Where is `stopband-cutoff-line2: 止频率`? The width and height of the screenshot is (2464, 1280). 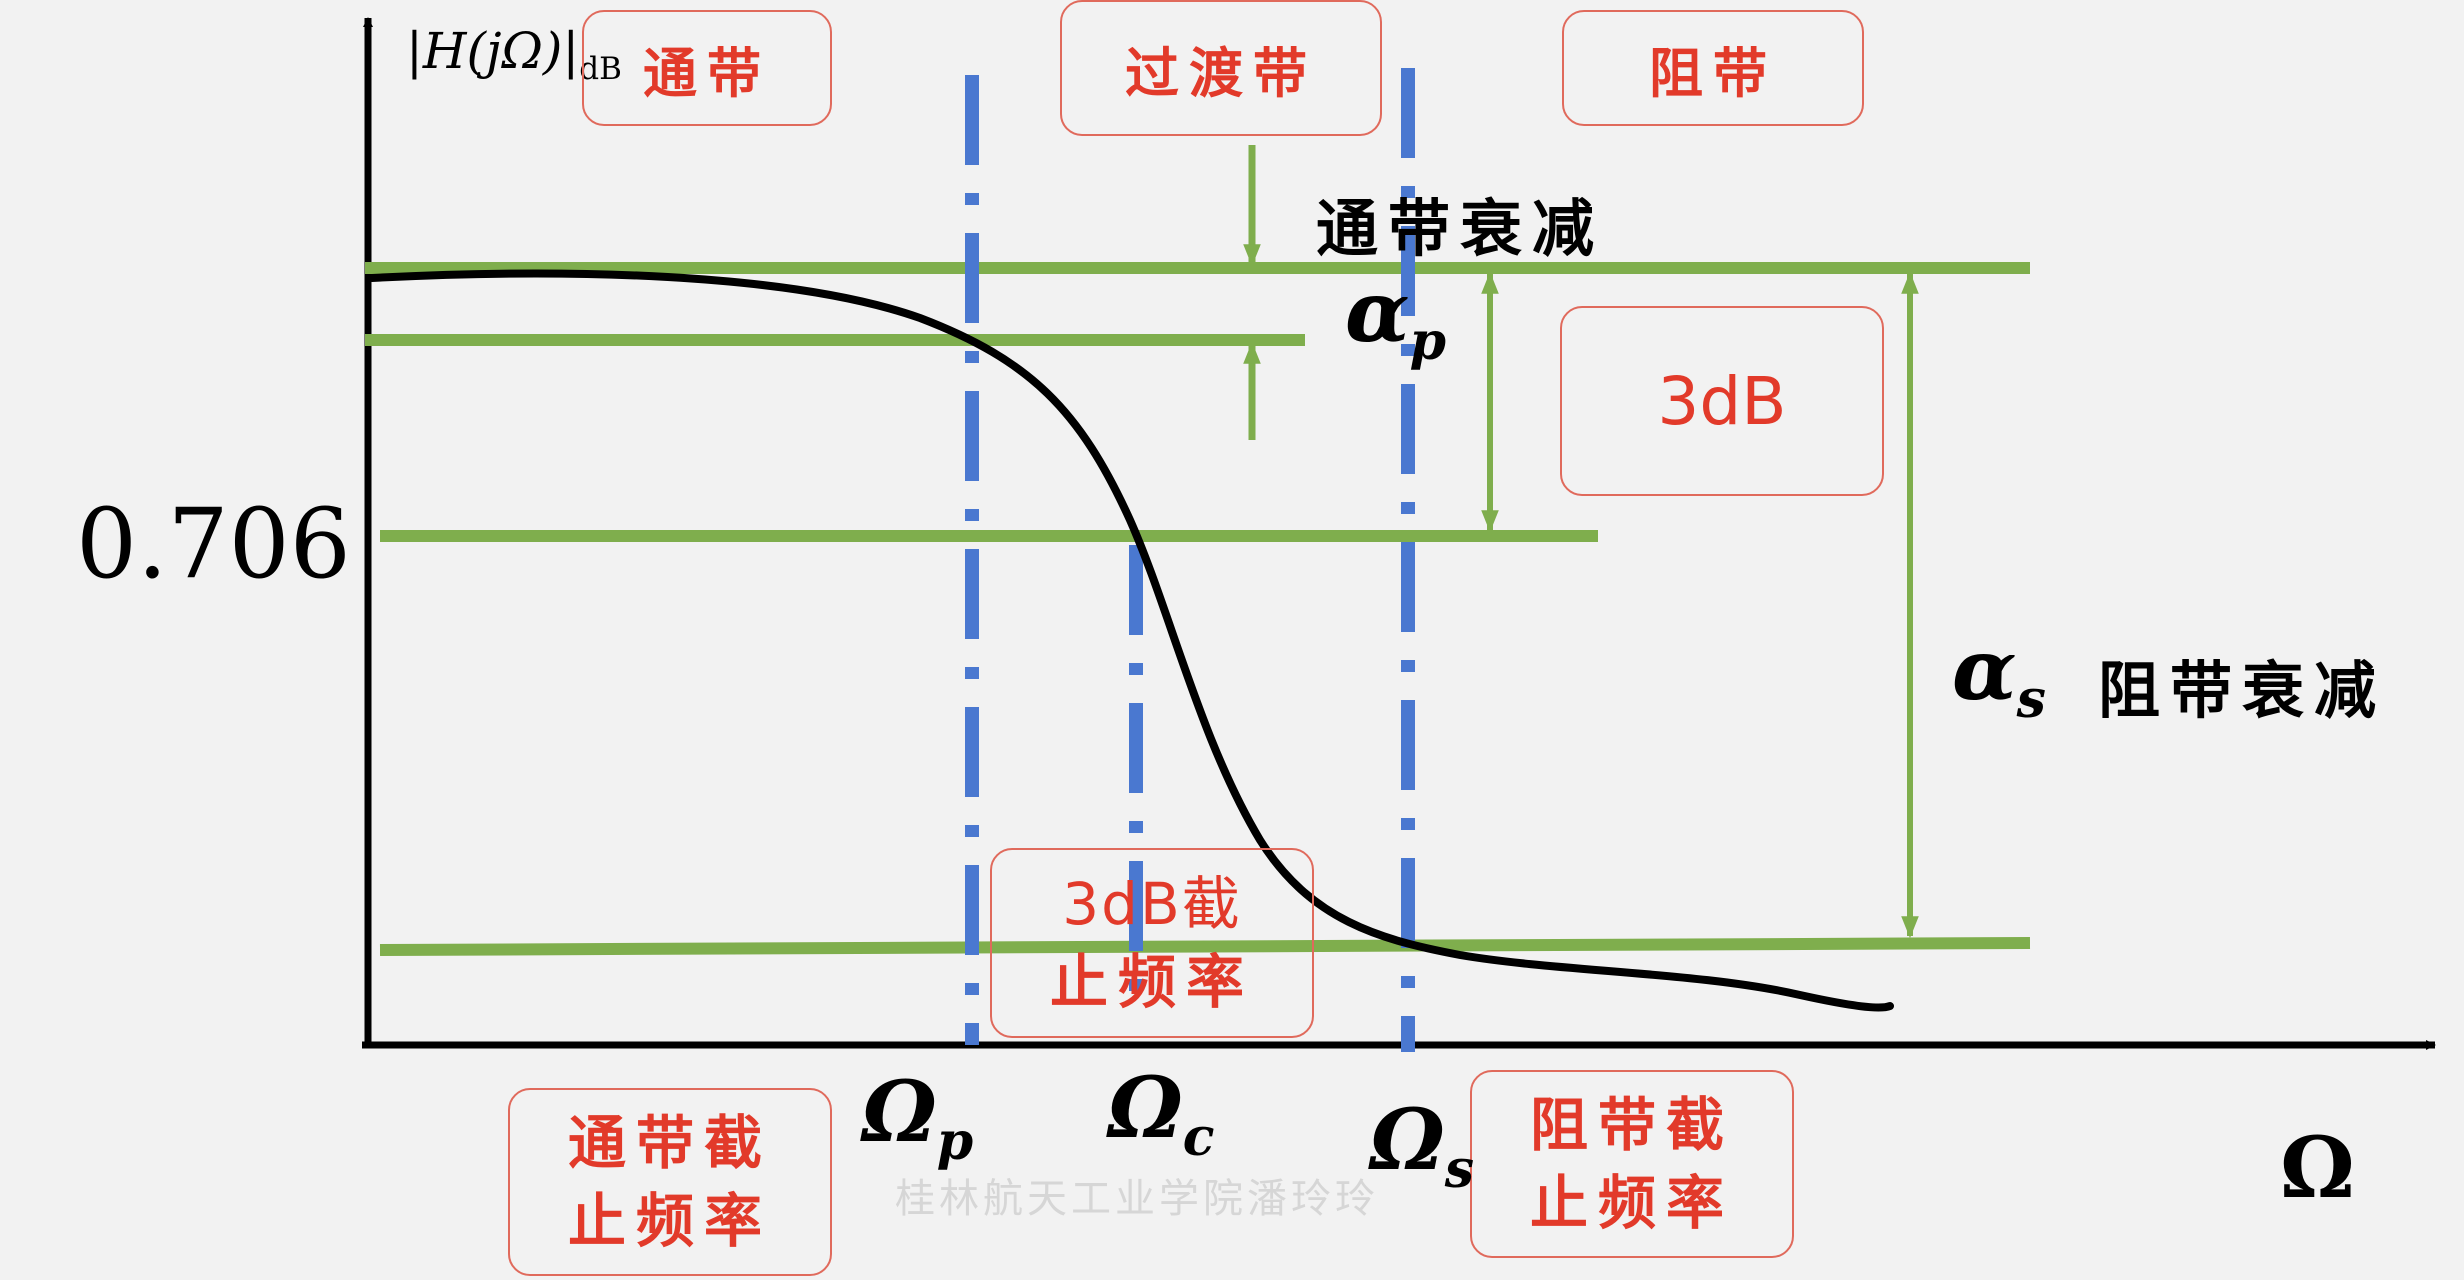
stopband-cutoff-line2: 止频率 is located at coordinates (1631, 1203).